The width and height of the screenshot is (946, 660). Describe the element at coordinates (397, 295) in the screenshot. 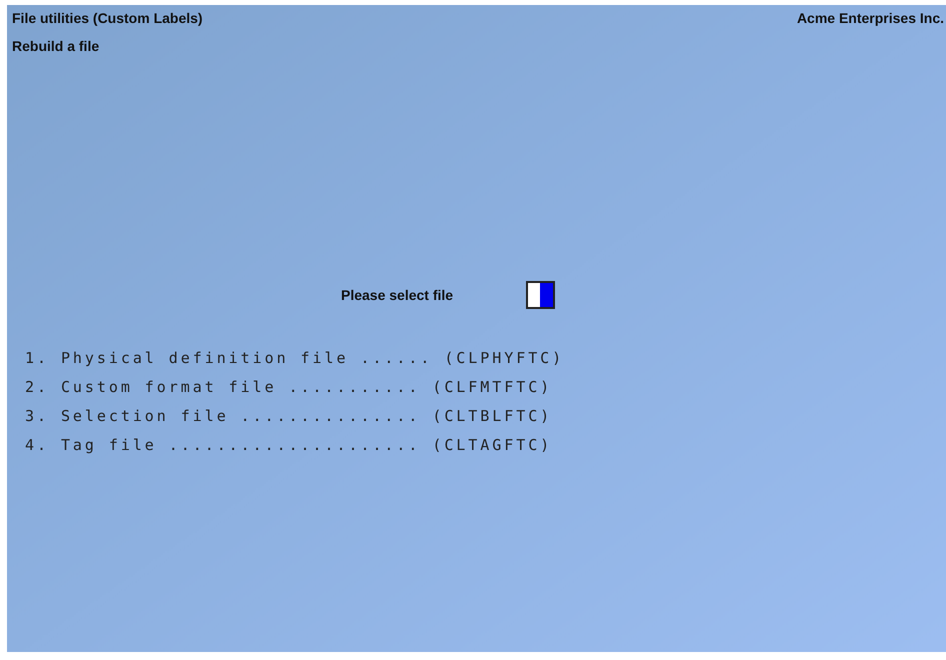

I see `prompt-label: Please select file` at that location.